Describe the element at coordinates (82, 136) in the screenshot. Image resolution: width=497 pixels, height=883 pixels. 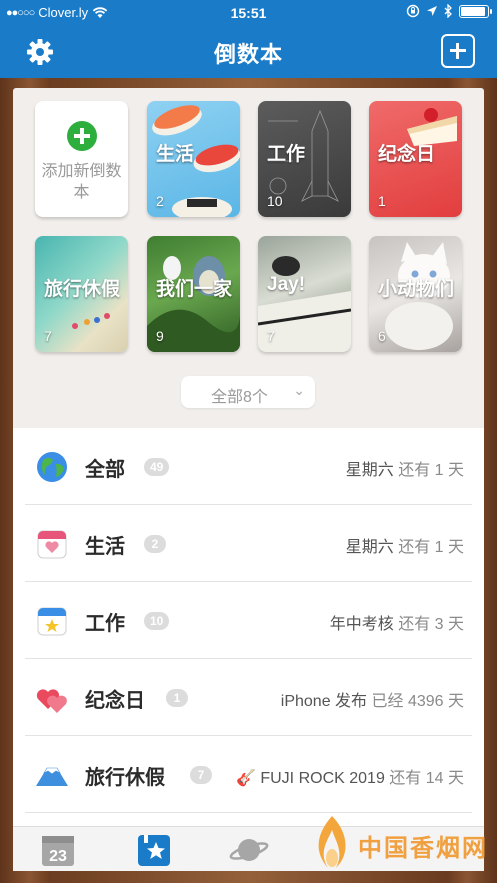
I see `plus-circle-icon` at that location.